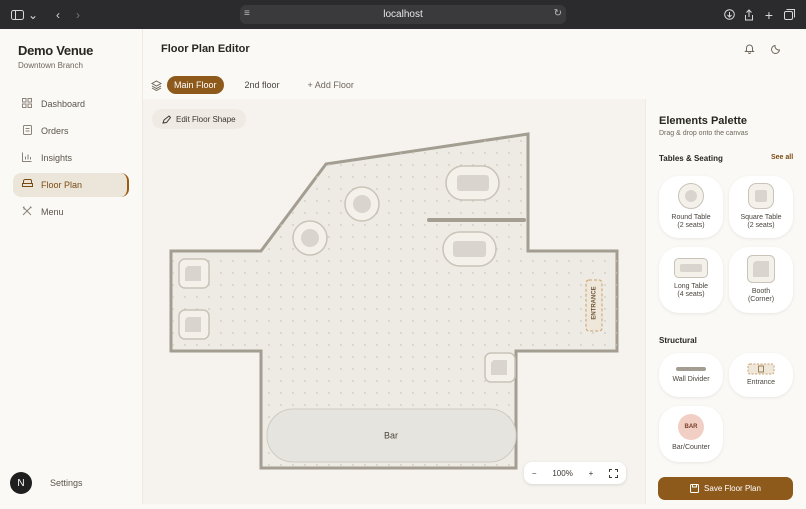 The width and height of the screenshot is (806, 509). I want to click on bar-counter: Bar, so click(391, 435).